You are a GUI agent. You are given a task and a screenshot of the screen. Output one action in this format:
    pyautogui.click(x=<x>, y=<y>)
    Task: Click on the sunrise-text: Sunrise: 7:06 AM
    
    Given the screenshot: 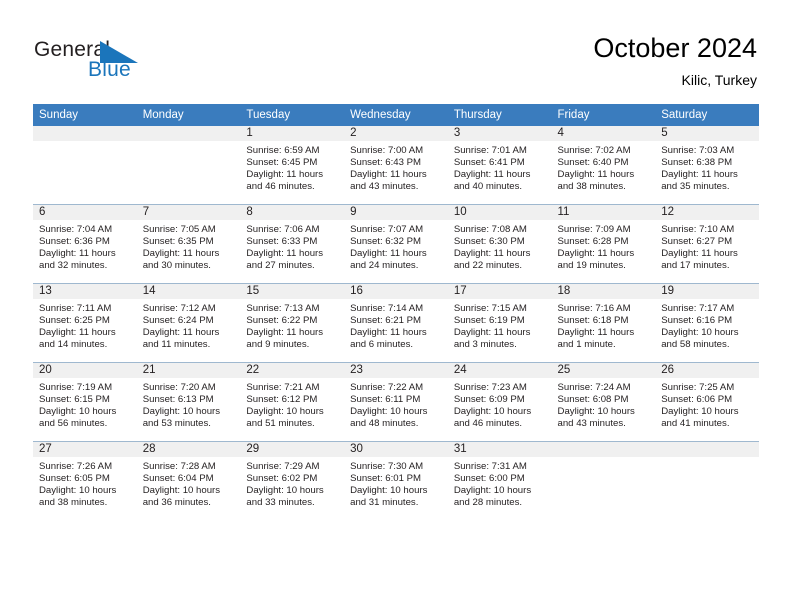 What is the action you would take?
    pyautogui.click(x=283, y=229)
    